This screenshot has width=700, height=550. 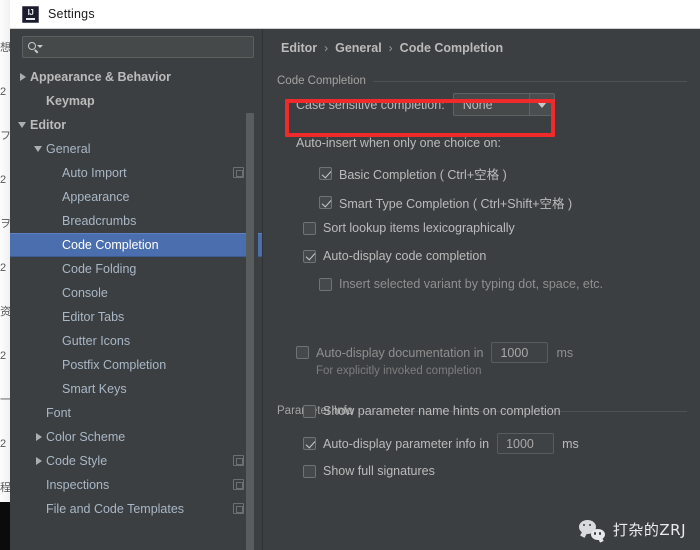 What do you see at coordinates (68, 149) in the screenshot?
I see `sidebar-item-label: General` at bounding box center [68, 149].